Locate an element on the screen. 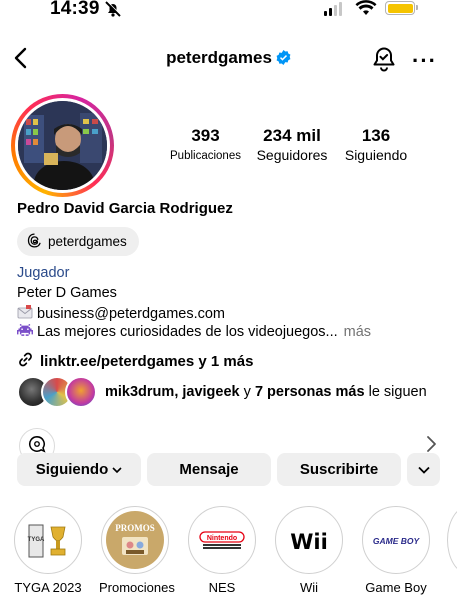 This screenshot has width=457, height=608. bio-line-name: Peter D Games is located at coordinates (67, 293).